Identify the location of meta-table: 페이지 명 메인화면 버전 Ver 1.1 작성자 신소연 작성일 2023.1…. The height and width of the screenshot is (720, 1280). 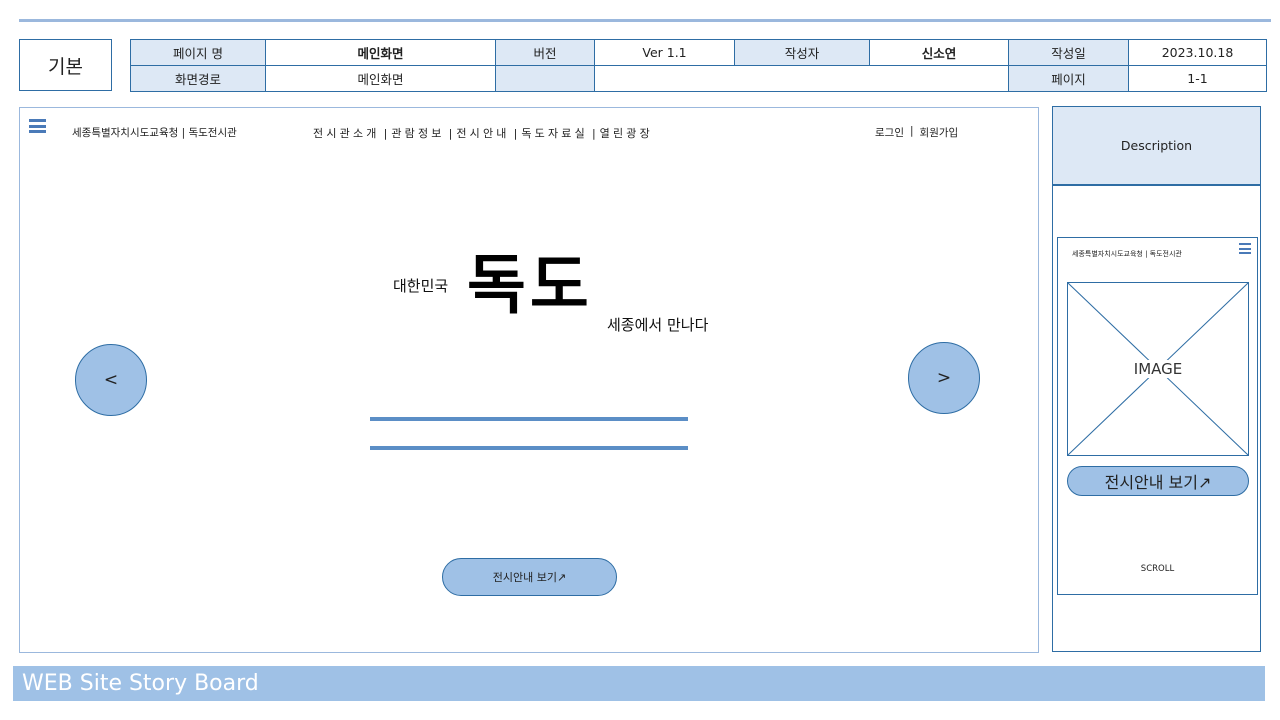
(698, 65).